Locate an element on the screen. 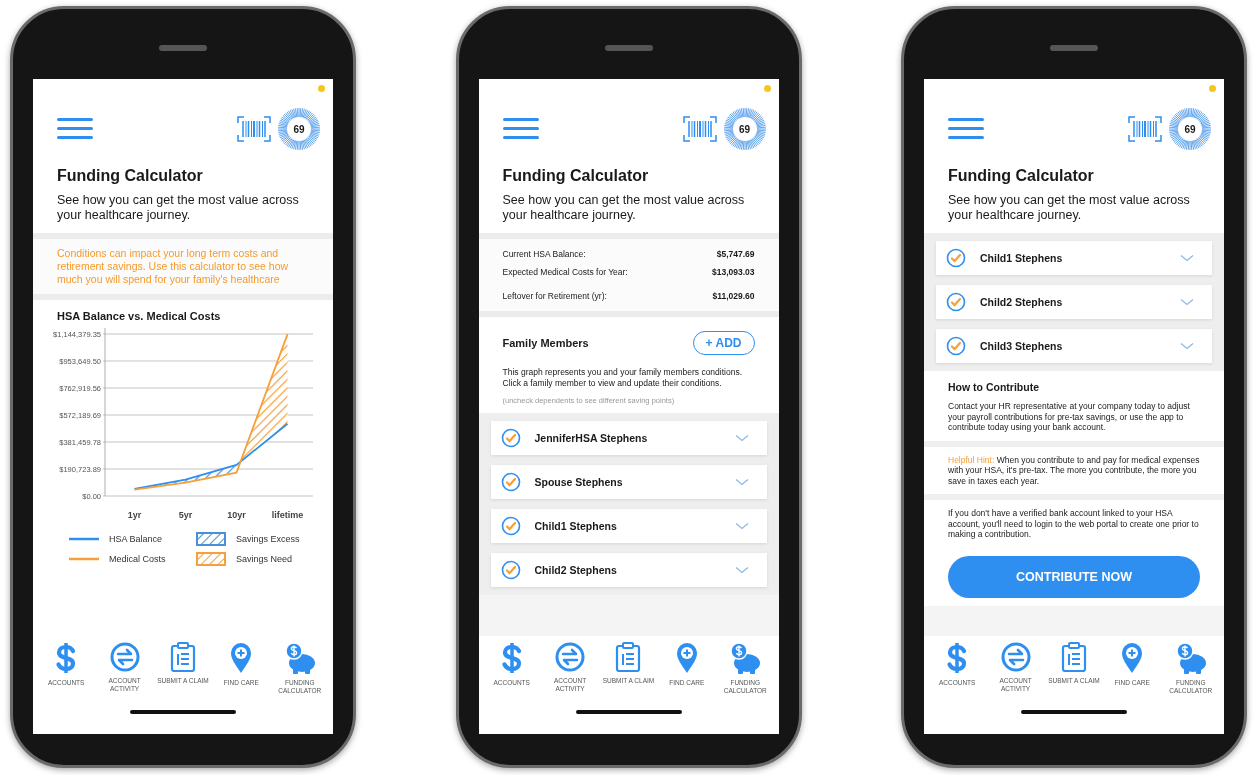 The width and height of the screenshot is (1255, 775). section-title: Family Members is located at coordinates (545, 343).